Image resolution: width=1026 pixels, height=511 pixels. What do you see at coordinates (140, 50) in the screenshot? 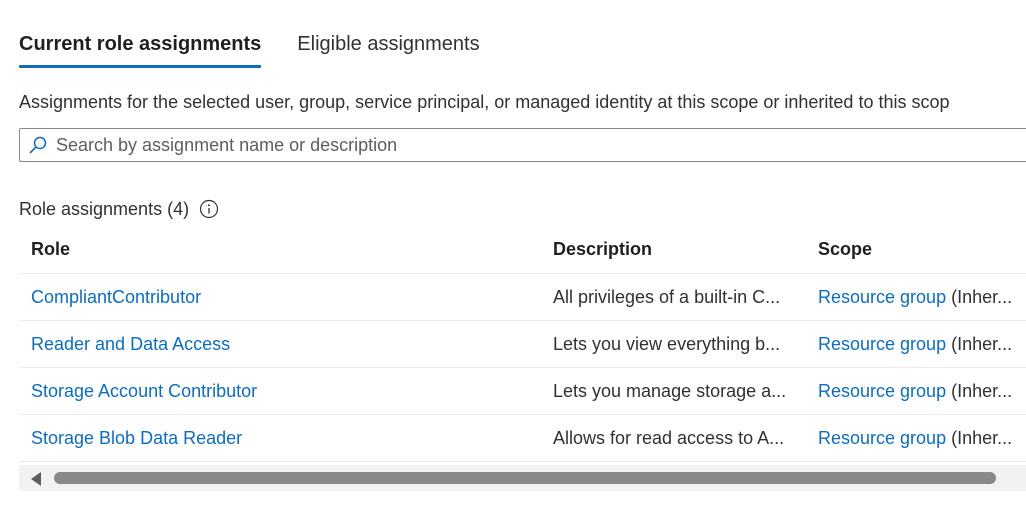
I see `tab-current-role-assignments: Current role assignments` at bounding box center [140, 50].